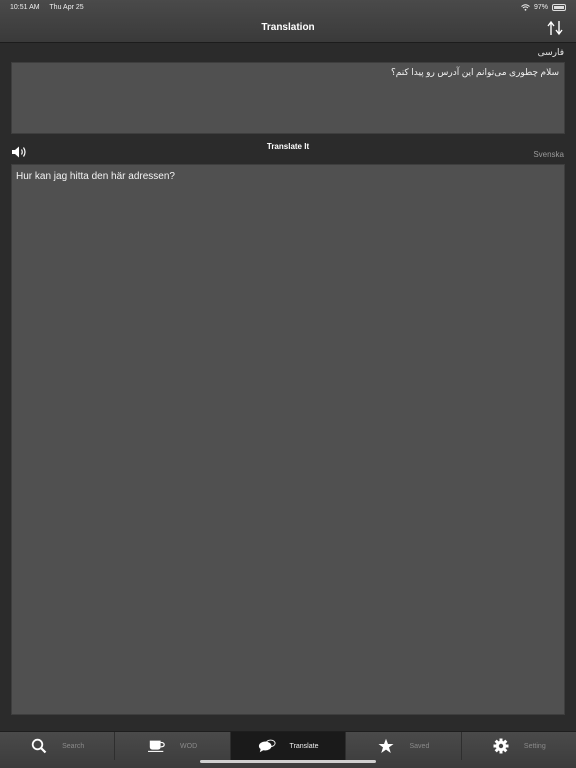 Image resolution: width=576 pixels, height=768 pixels. Describe the element at coordinates (39, 746) in the screenshot. I see `search-icon` at that location.